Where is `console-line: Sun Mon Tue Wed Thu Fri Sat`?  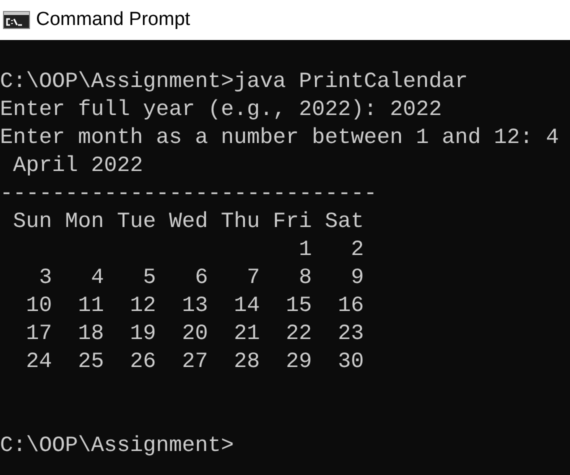
console-line: Sun Mon Tue Wed Thu Fri Sat is located at coordinates (188, 222).